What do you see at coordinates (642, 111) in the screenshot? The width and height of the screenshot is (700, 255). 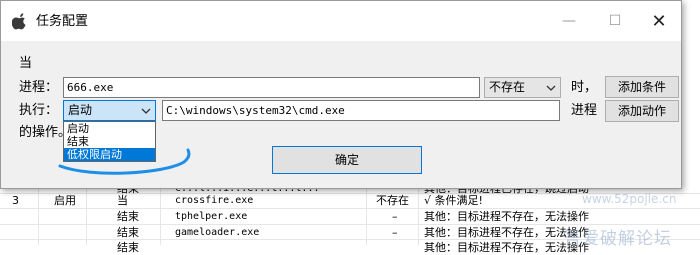 I see `add-action-button: 添加动作` at bounding box center [642, 111].